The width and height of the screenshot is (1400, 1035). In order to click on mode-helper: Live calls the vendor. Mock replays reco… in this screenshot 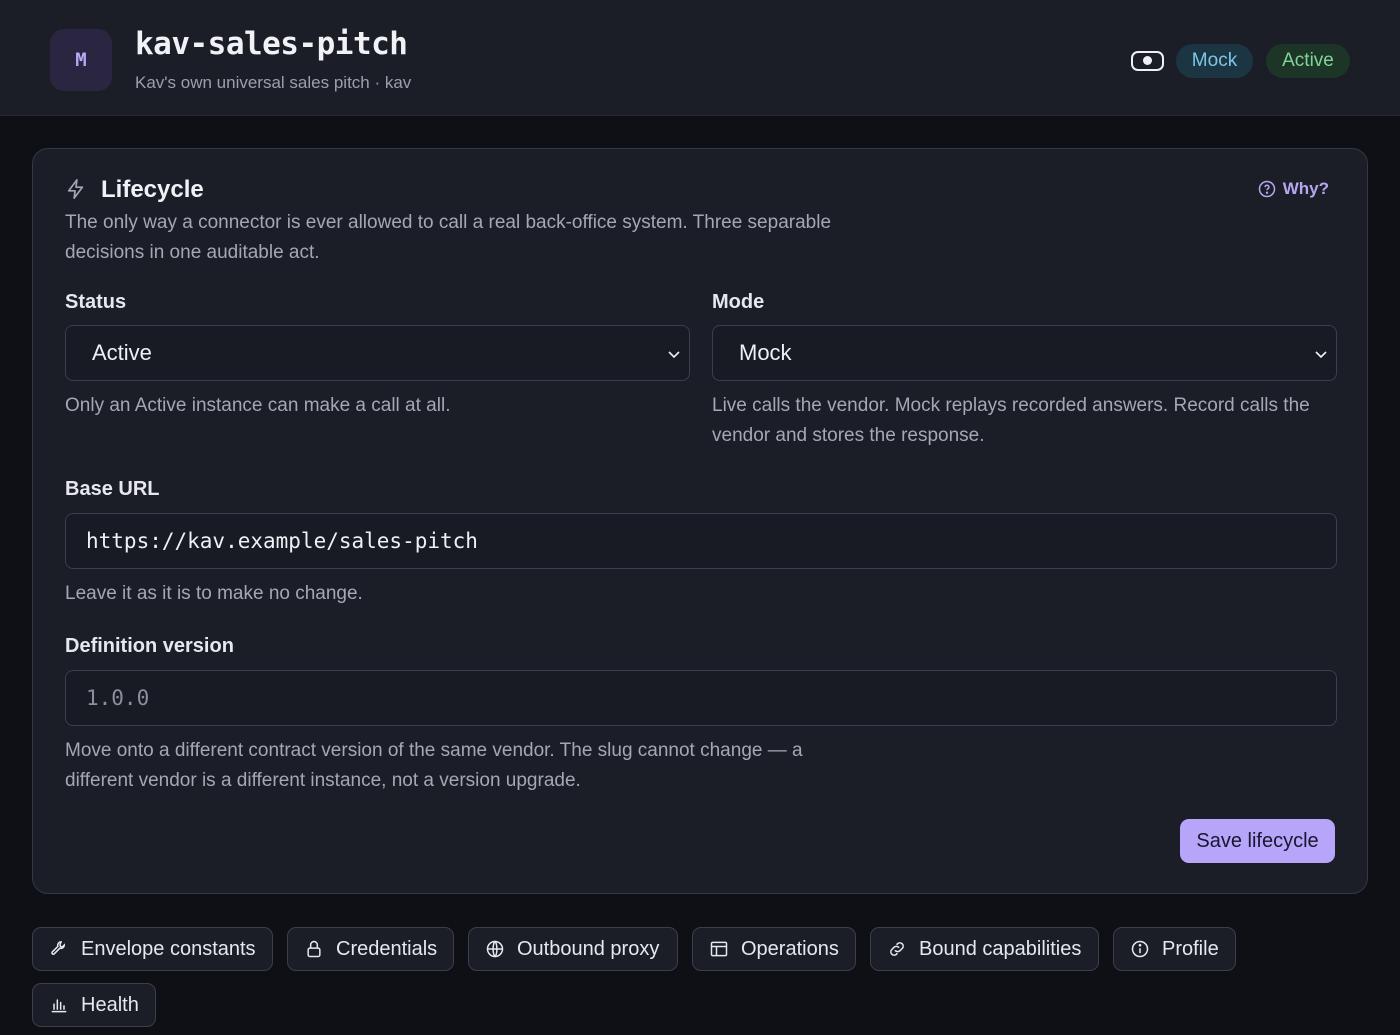, I will do `click(1011, 420)`.